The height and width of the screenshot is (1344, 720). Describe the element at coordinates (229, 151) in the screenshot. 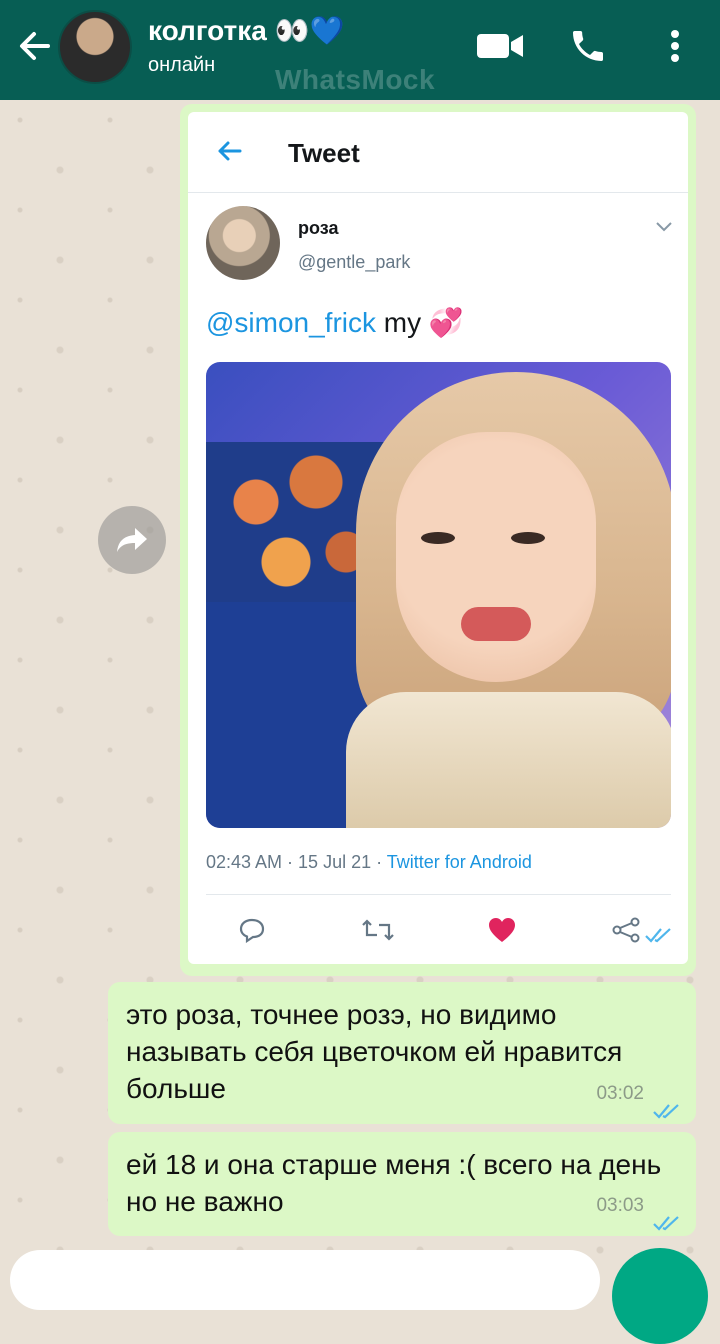

I see `tweet-back-arrow-icon` at that location.